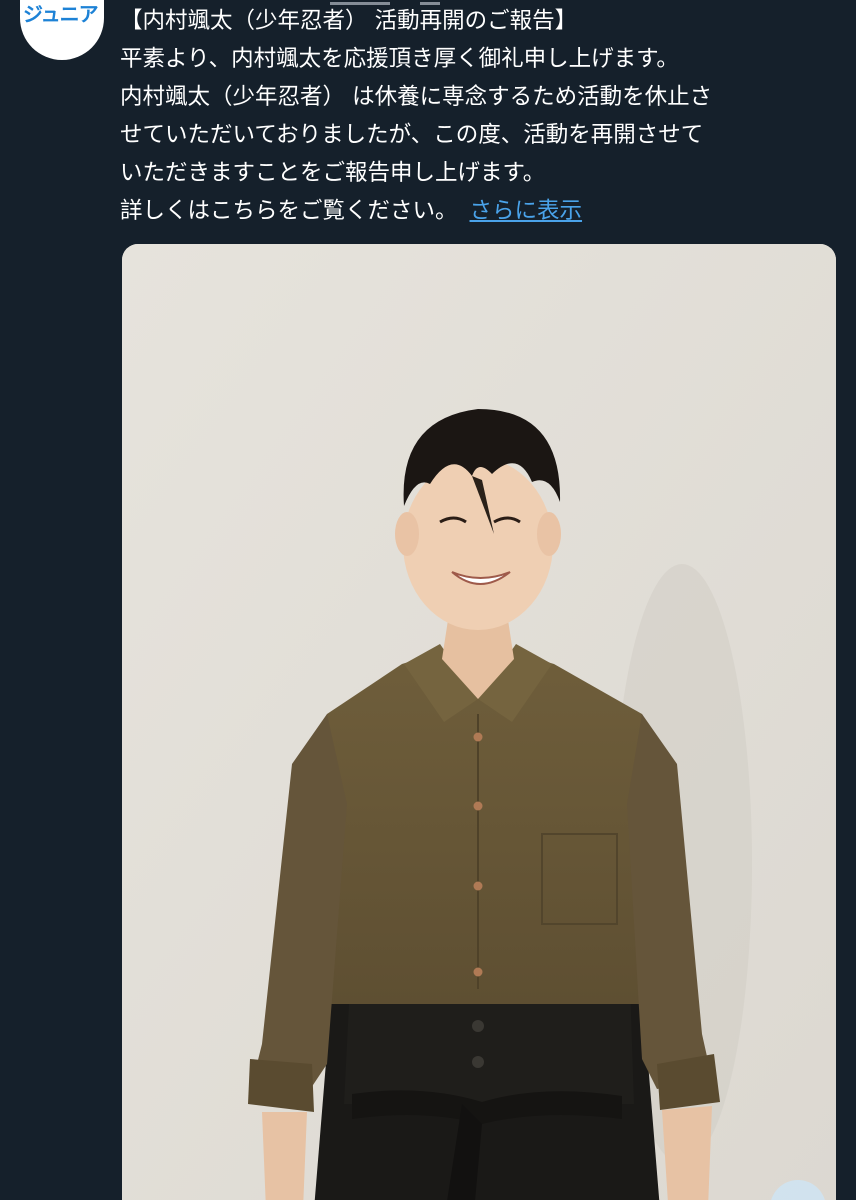 The image size is (856, 1200). I want to click on show-more-link: さらに表示, so click(526, 211).